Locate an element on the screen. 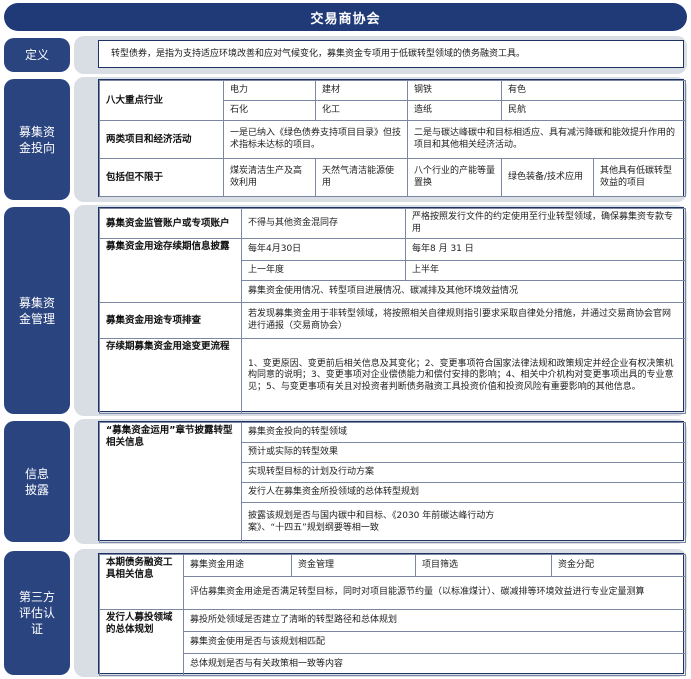 This screenshot has height=679, width=691. includes-cell: 其他具有低碳转型效益的项目 is located at coordinates (639, 177).